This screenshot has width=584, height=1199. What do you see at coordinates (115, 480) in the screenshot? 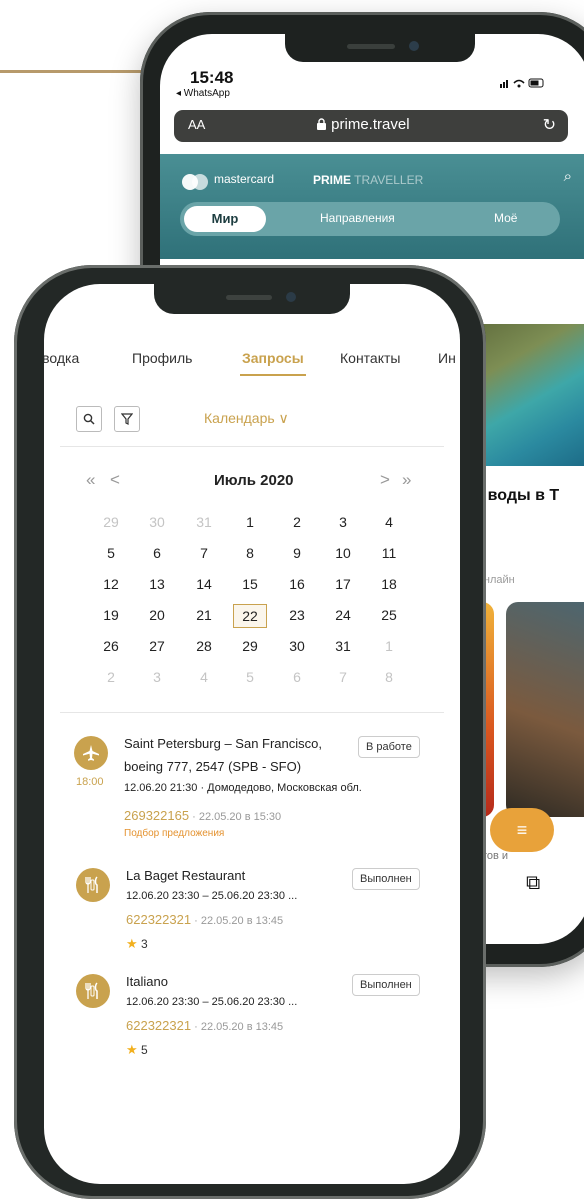
I see `prev-month-button: <` at bounding box center [115, 480].